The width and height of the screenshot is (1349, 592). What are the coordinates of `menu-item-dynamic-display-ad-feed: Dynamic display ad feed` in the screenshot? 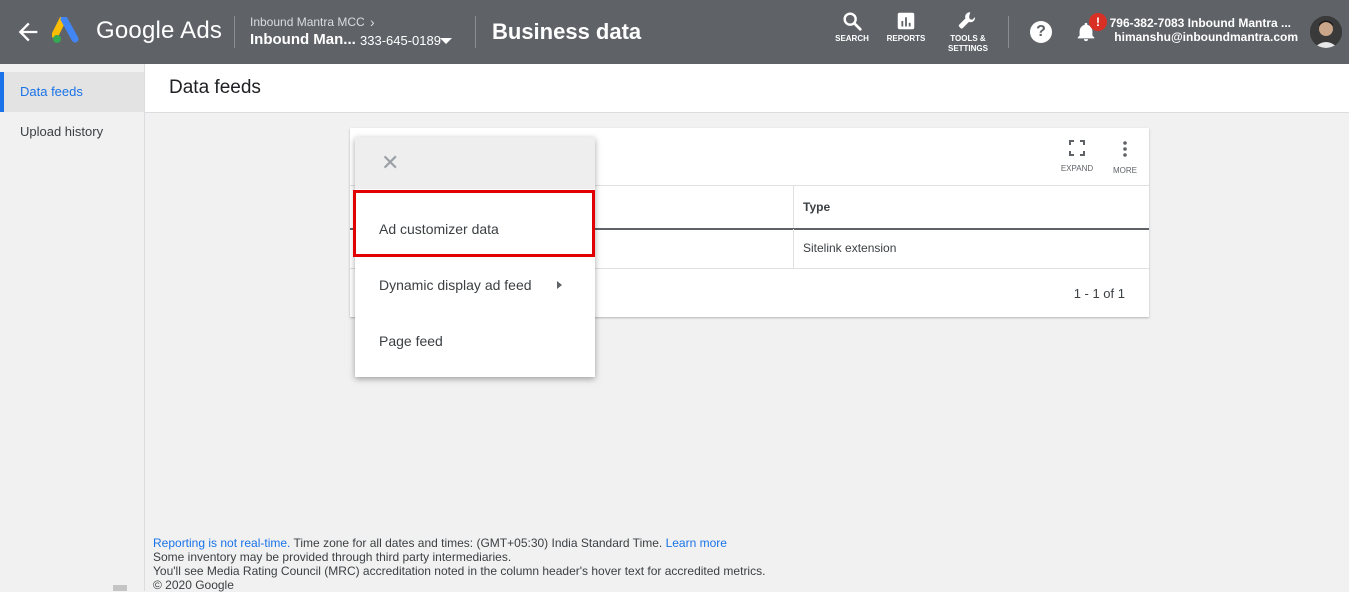 It's located at (475, 285).